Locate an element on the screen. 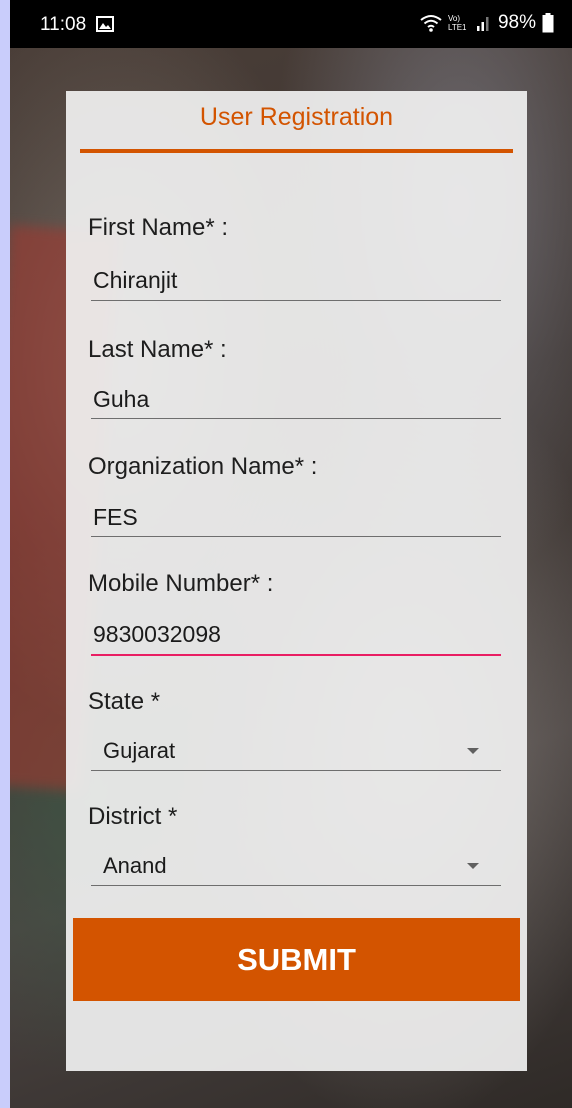  mobile-label: Mobile Number* : is located at coordinates (181, 583).